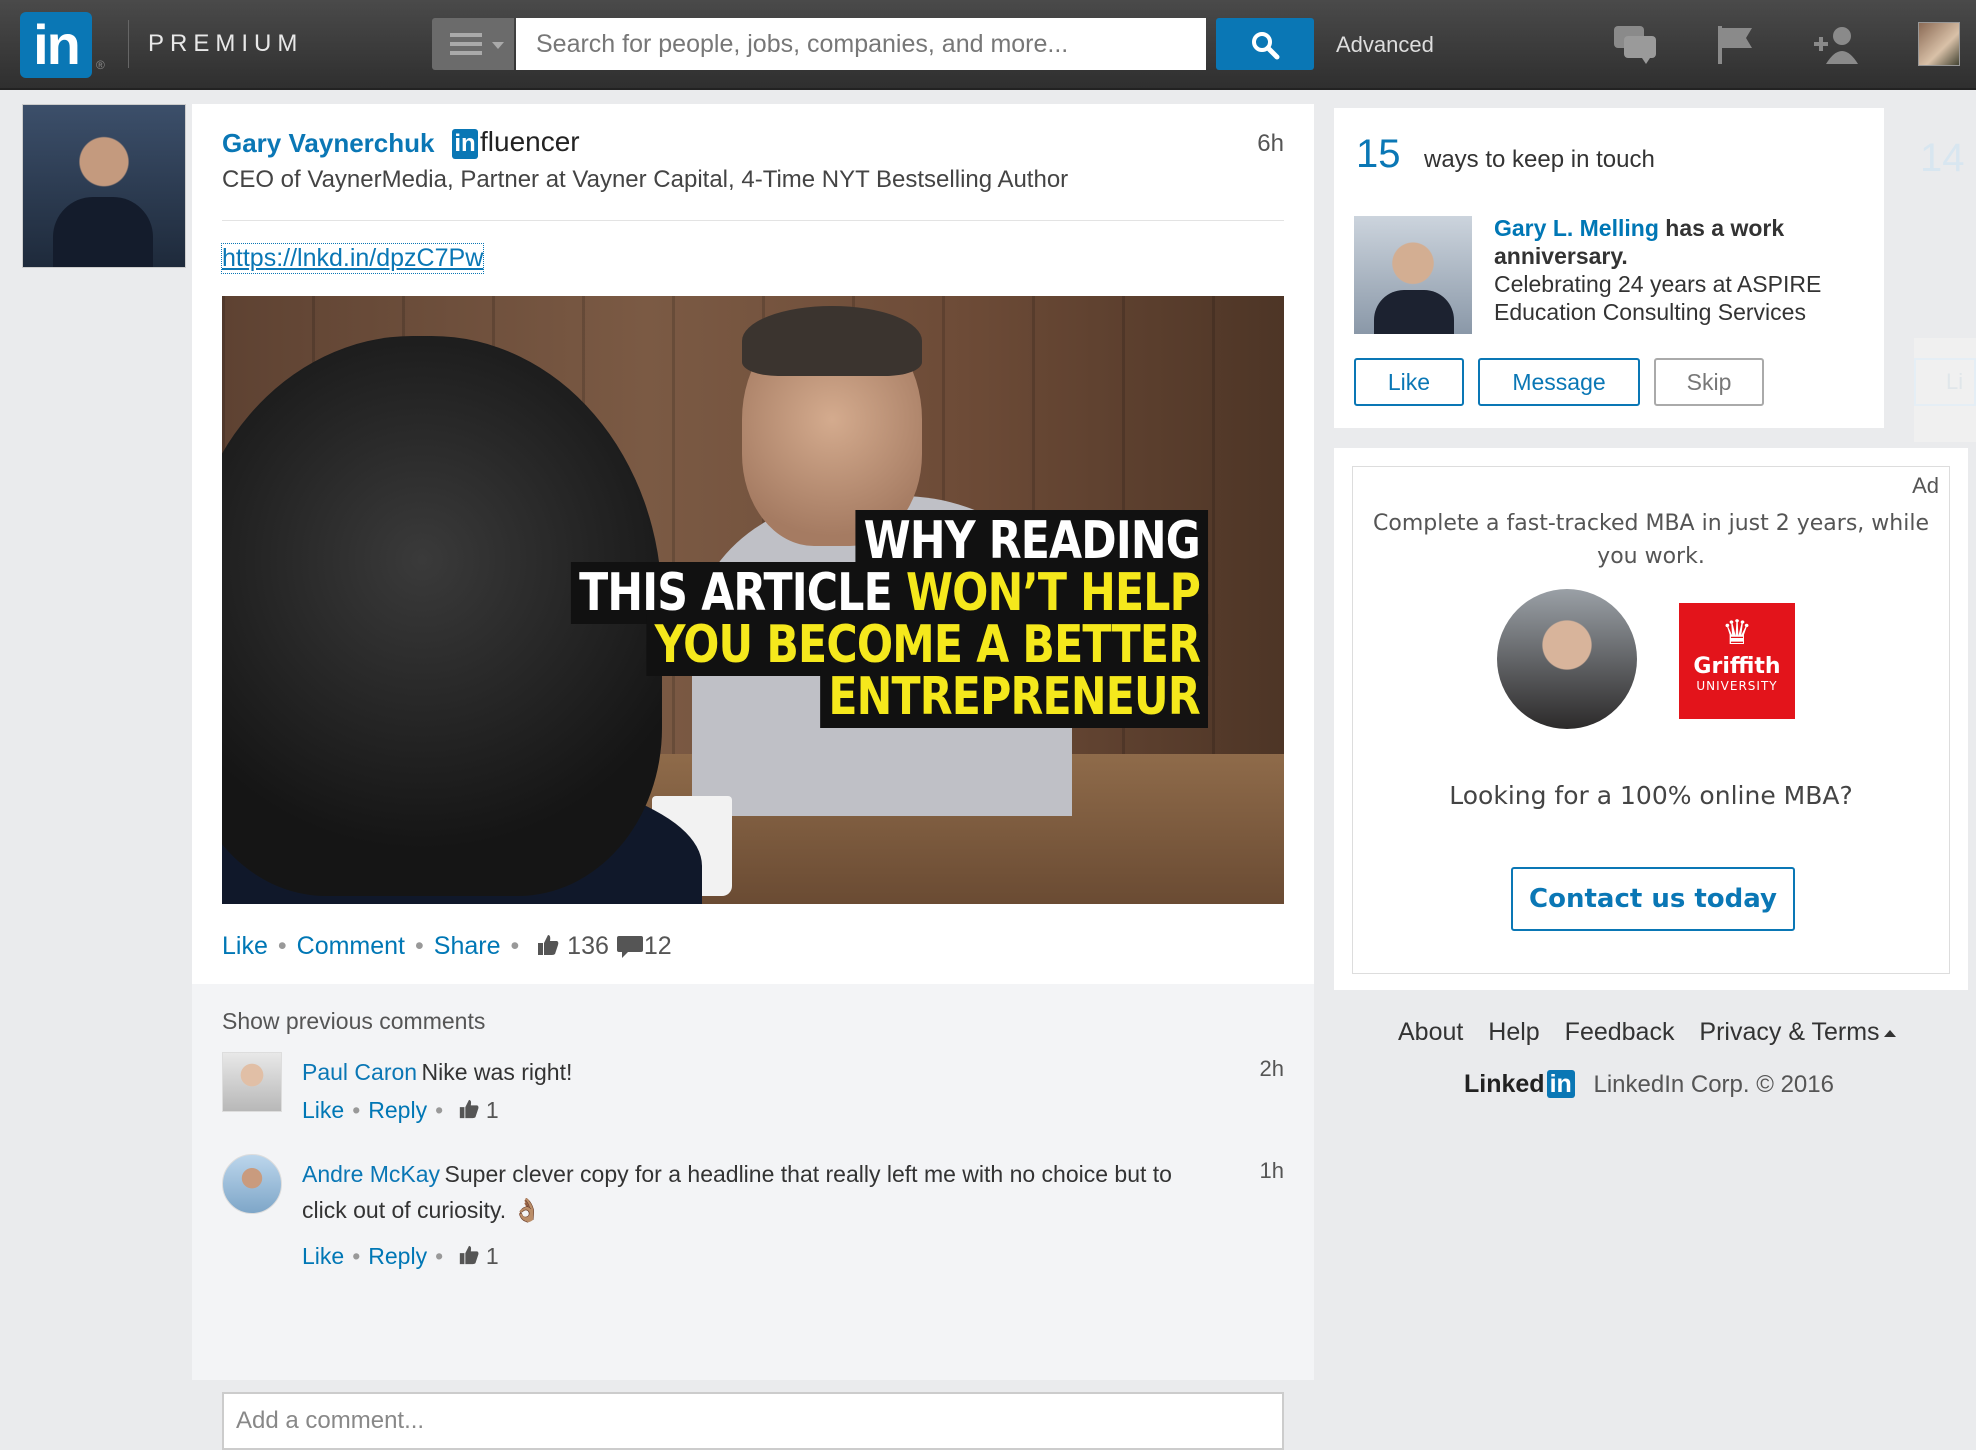  Describe the element at coordinates (1271, 1170) in the screenshot. I see `comment-timestamp: 1h` at that location.